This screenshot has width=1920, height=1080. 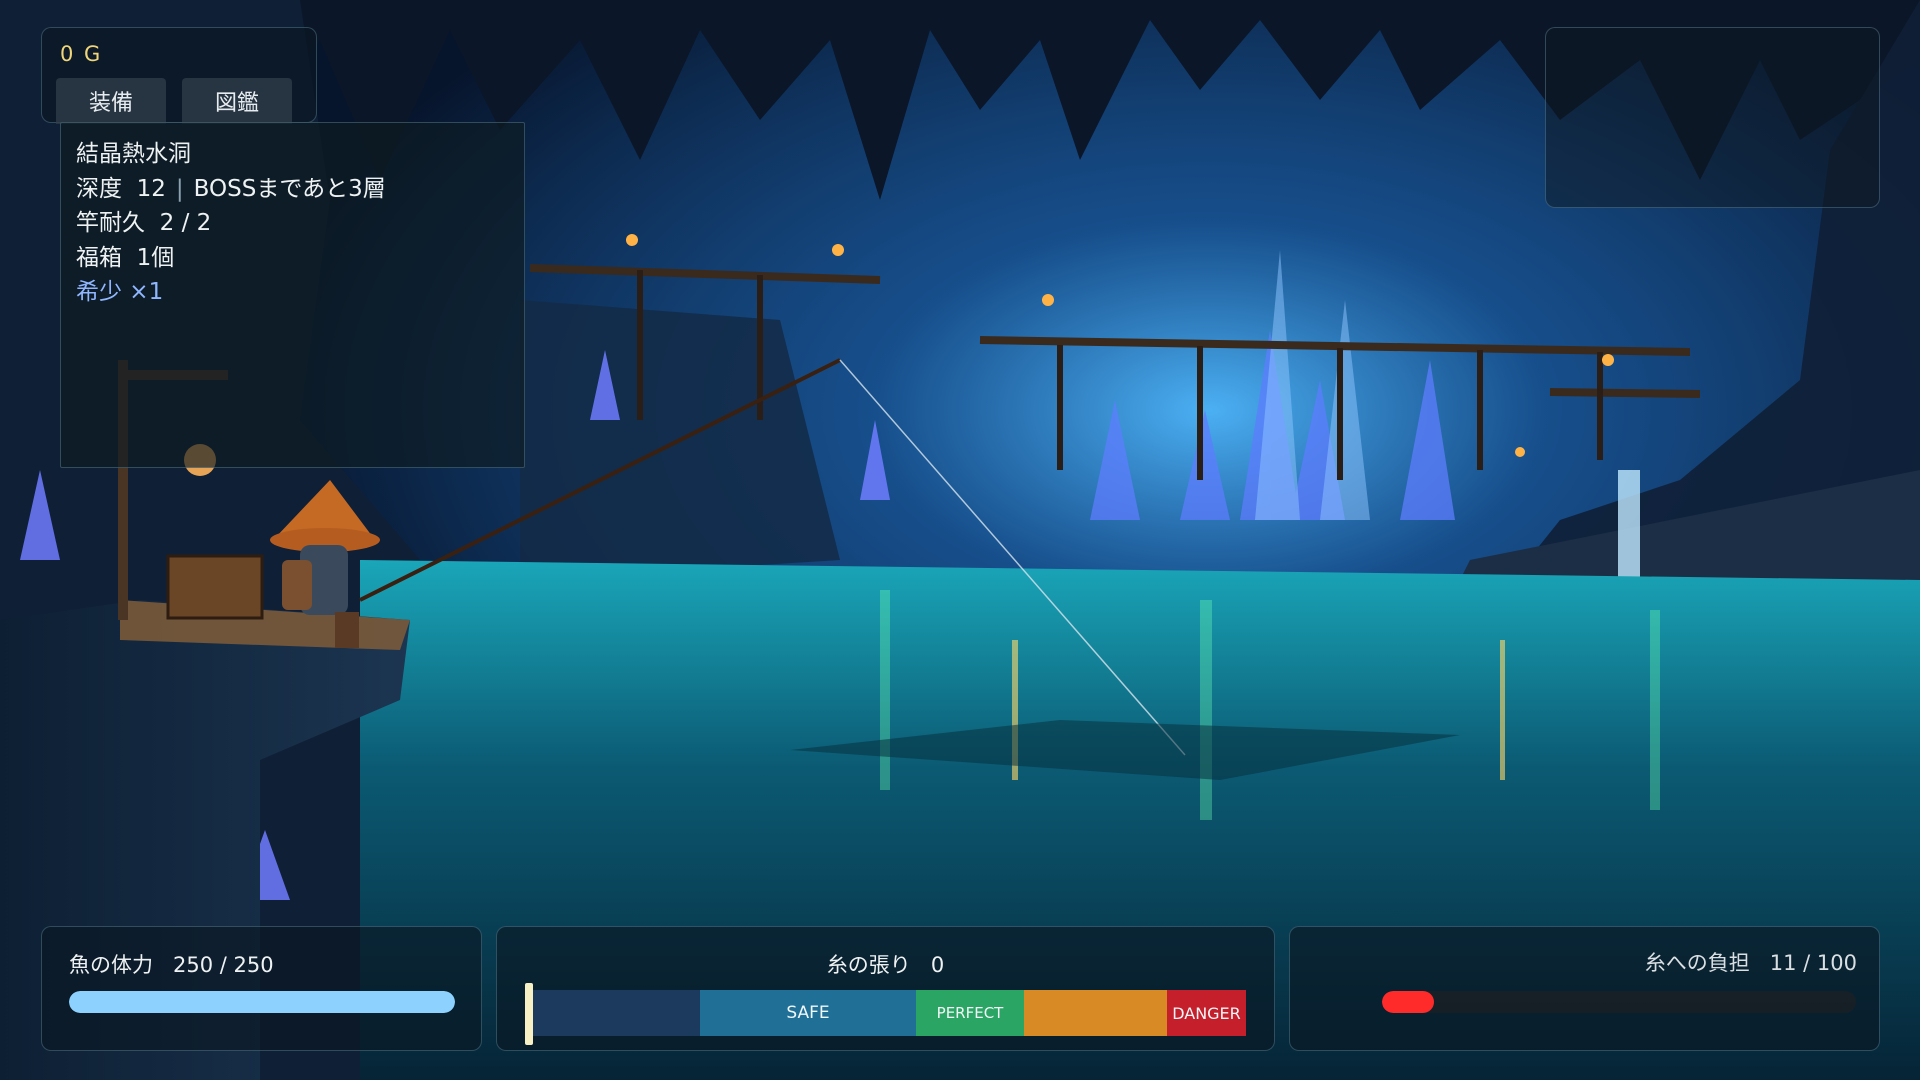 What do you see at coordinates (1619, 1002) in the screenshot?
I see `line-load-bar` at bounding box center [1619, 1002].